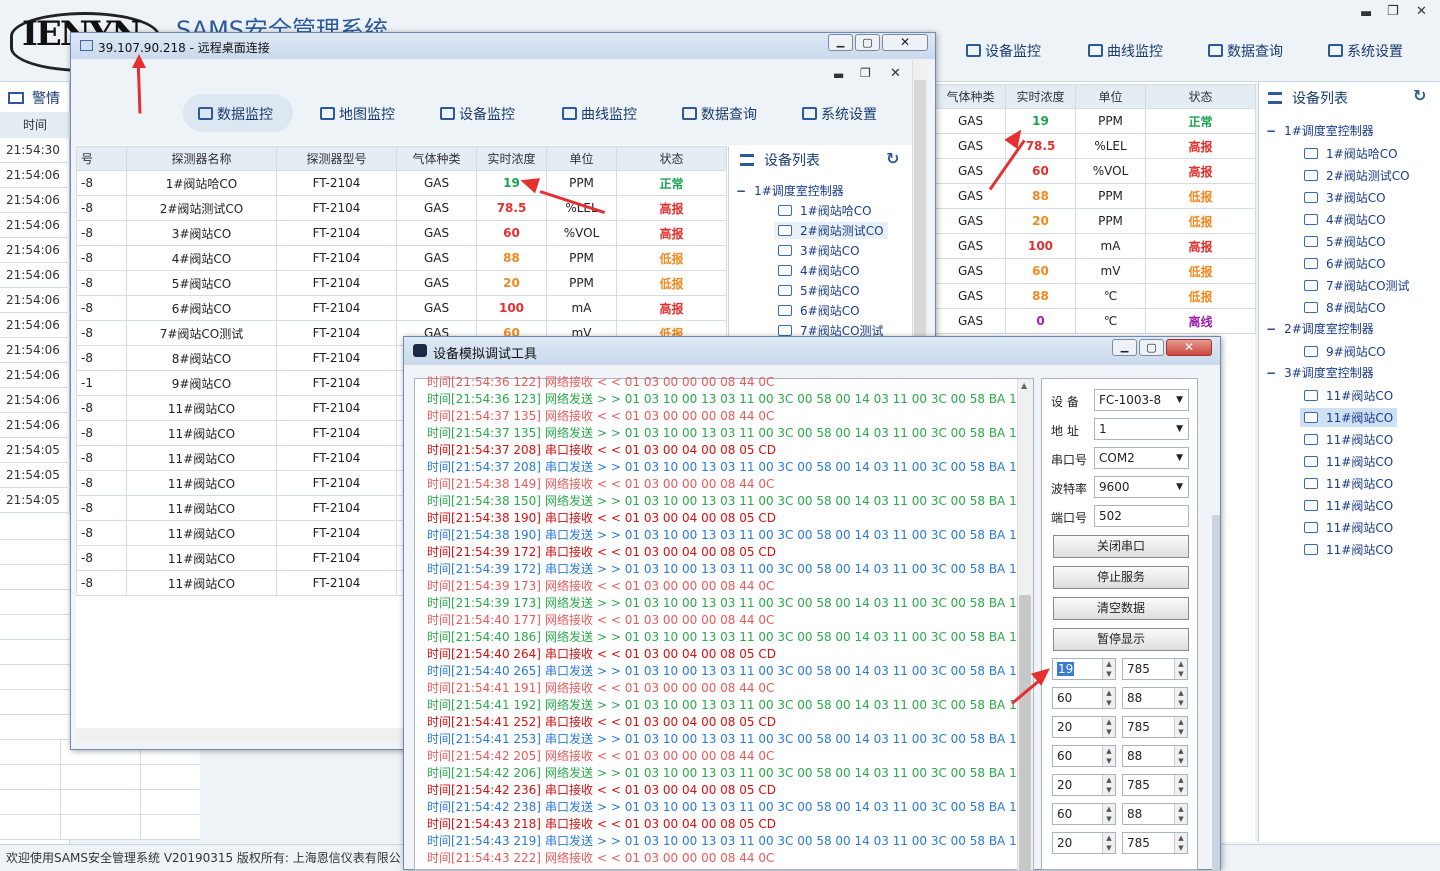 This screenshot has width=1440, height=871. I want to click on tree-item: 9#阀站CO, so click(1345, 351).